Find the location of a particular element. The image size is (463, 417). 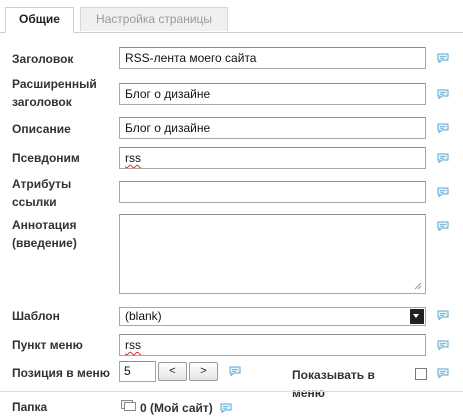

link-attributes-label: Атрибуты ссылки is located at coordinates (66, 193).